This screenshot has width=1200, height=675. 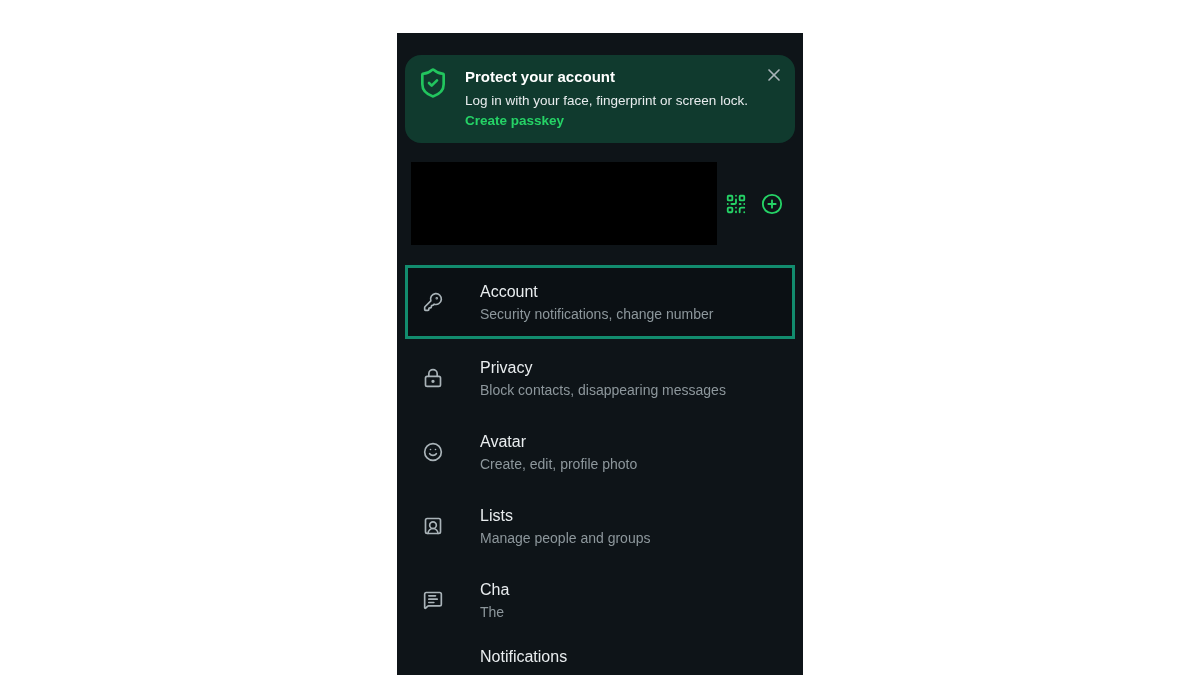 What do you see at coordinates (565, 538) in the screenshot?
I see `setting-description: Manage people and groups` at bounding box center [565, 538].